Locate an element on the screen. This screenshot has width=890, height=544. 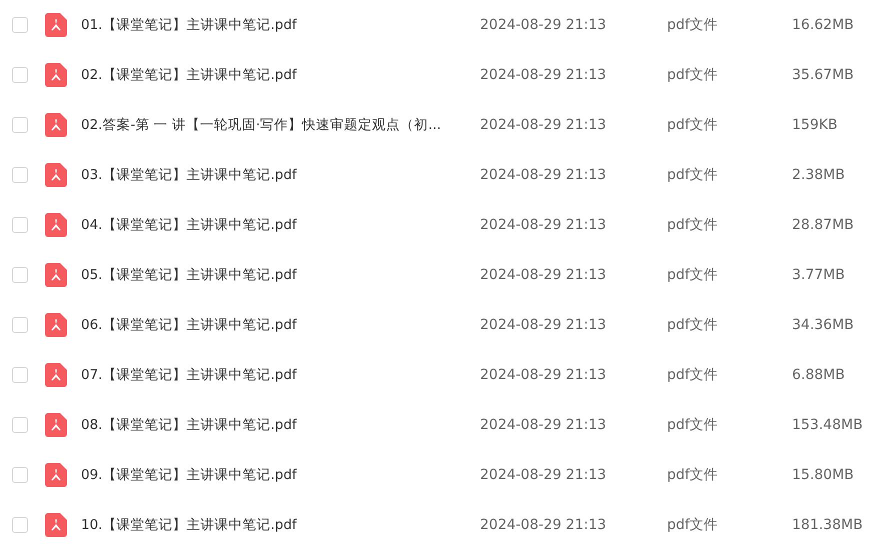
file-size: 153.48MB is located at coordinates (827, 425).